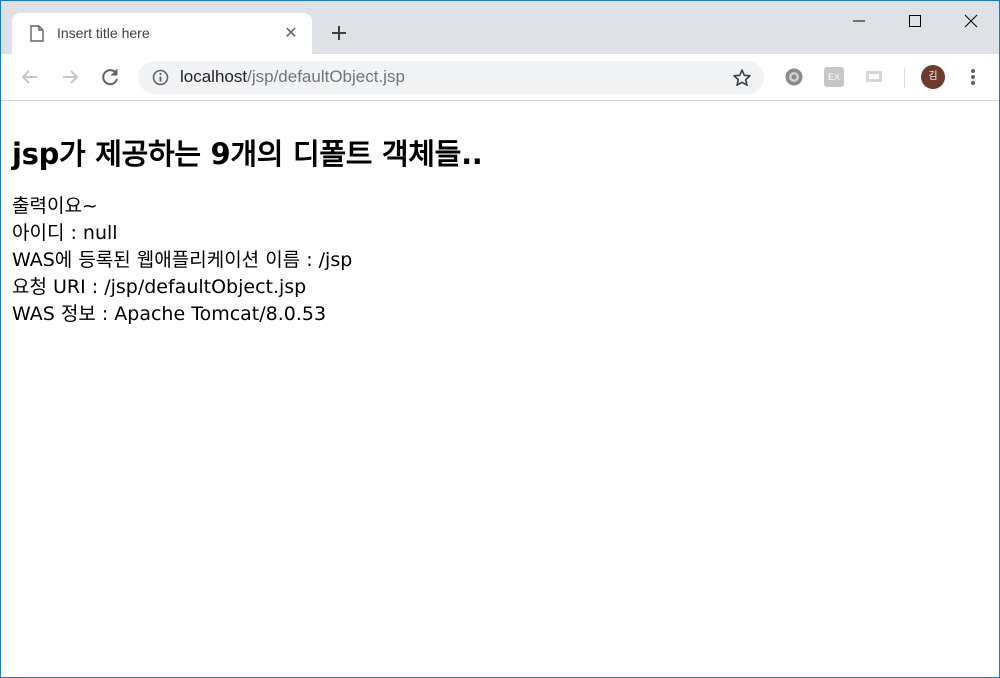 Image resolution: width=1000 pixels, height=678 pixels. What do you see at coordinates (247, 154) in the screenshot?
I see `page-heading: jsp가 제공하는 9개의 디폴트 객체들..` at bounding box center [247, 154].